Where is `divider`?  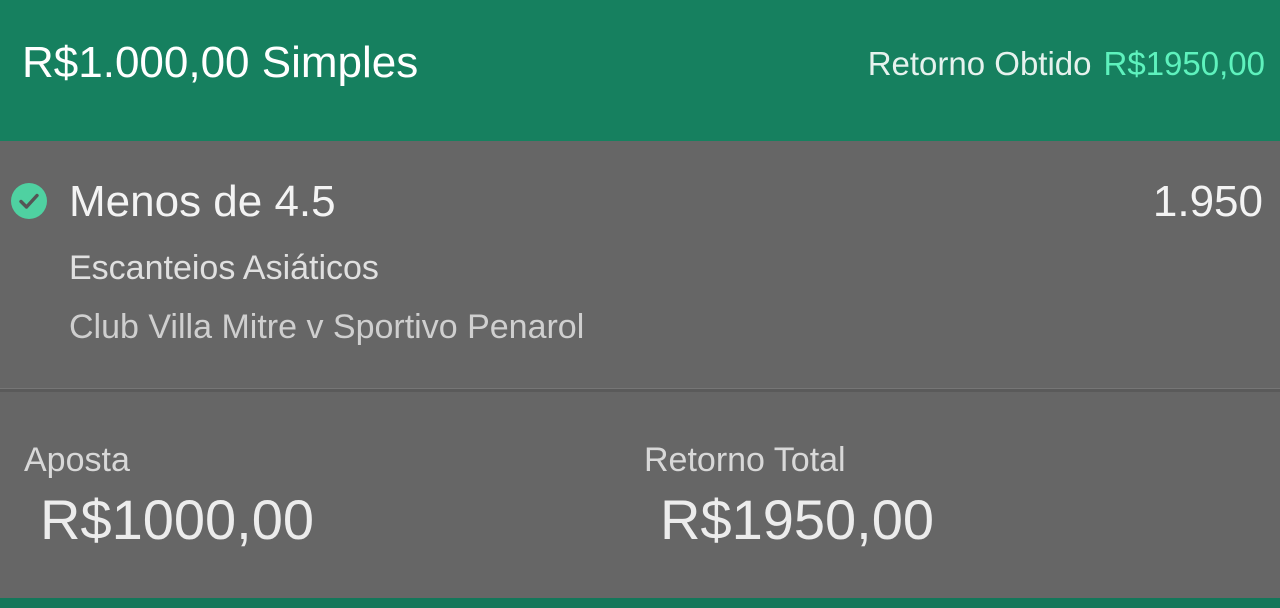
divider is located at coordinates (640, 390).